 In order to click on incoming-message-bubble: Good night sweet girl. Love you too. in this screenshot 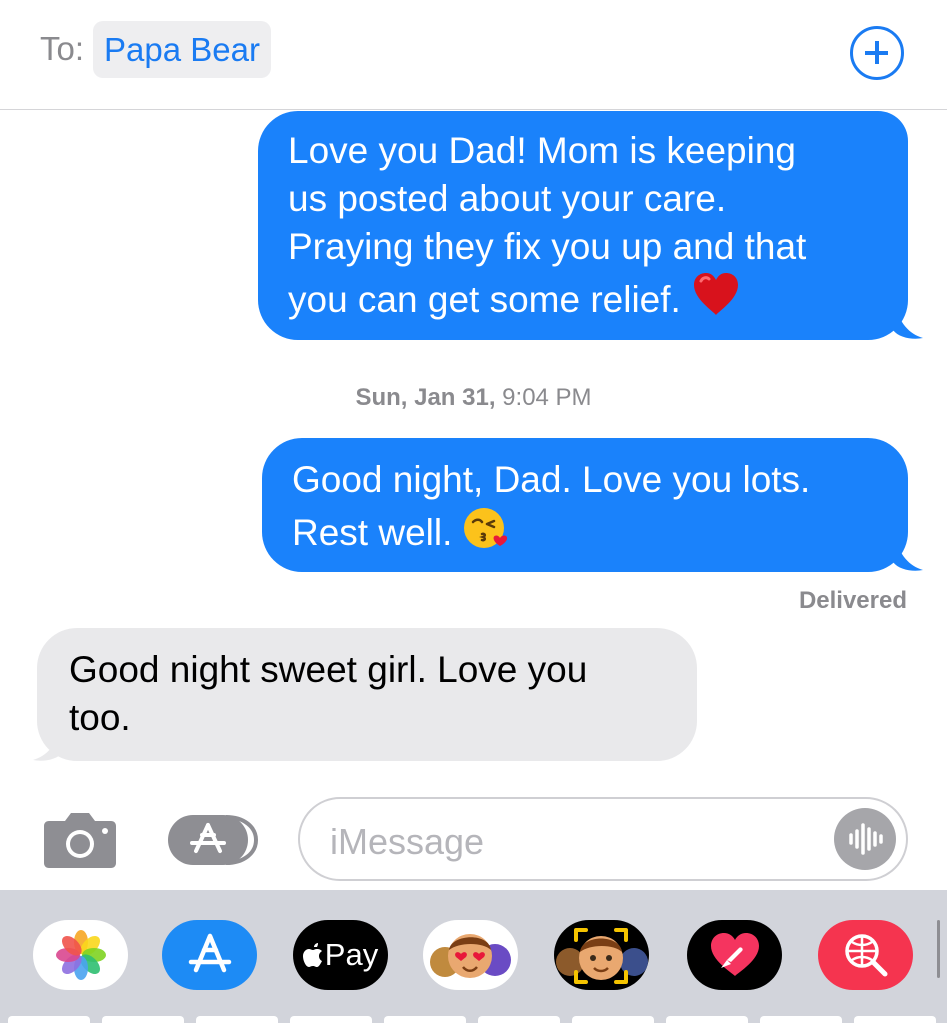, I will do `click(367, 694)`.